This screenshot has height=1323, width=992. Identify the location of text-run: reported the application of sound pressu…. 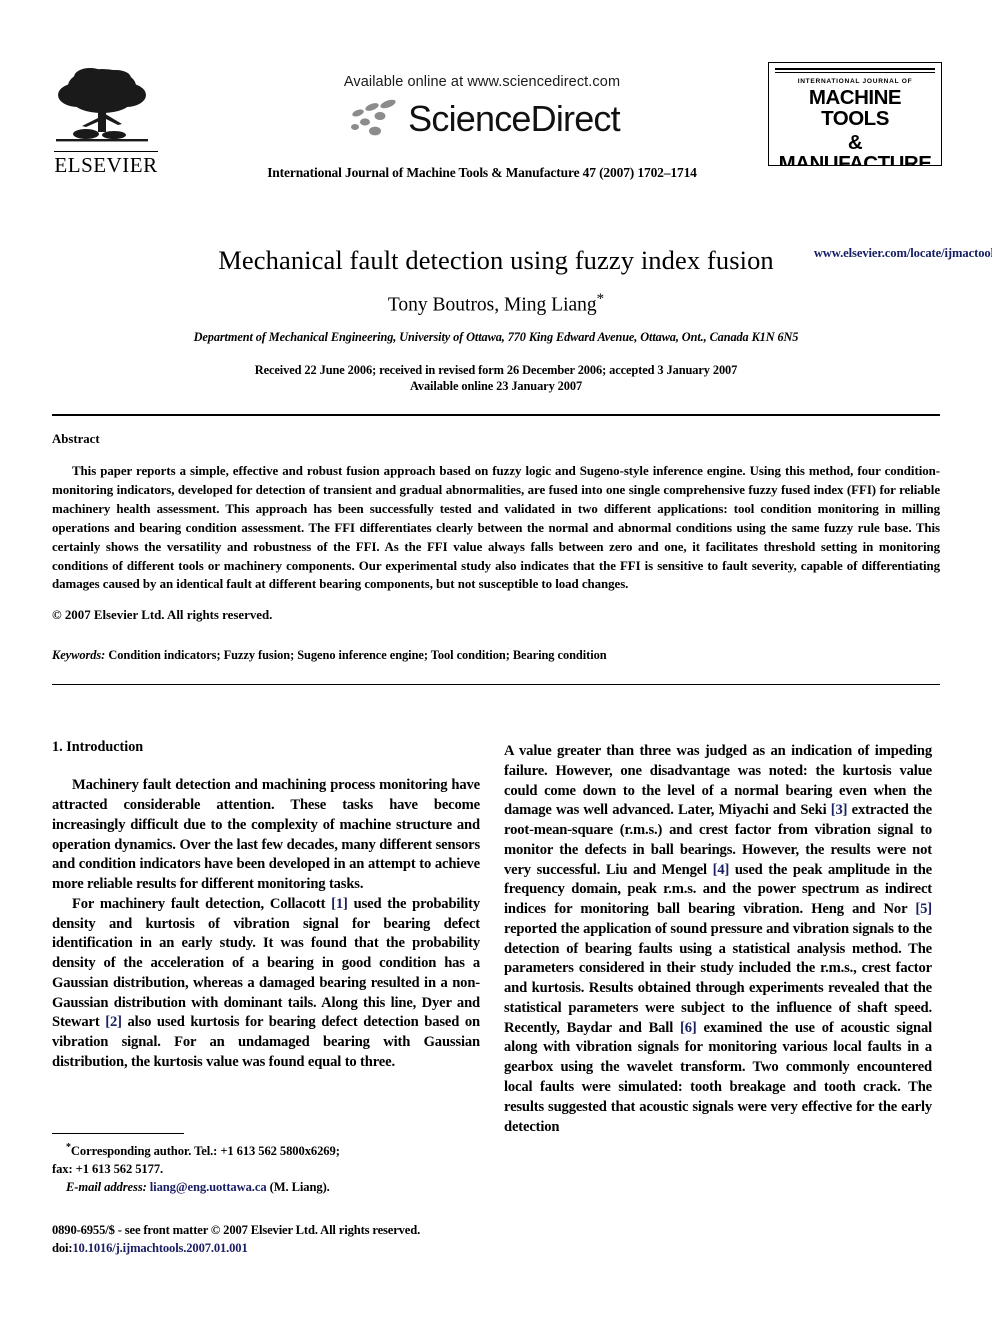
(718, 978).